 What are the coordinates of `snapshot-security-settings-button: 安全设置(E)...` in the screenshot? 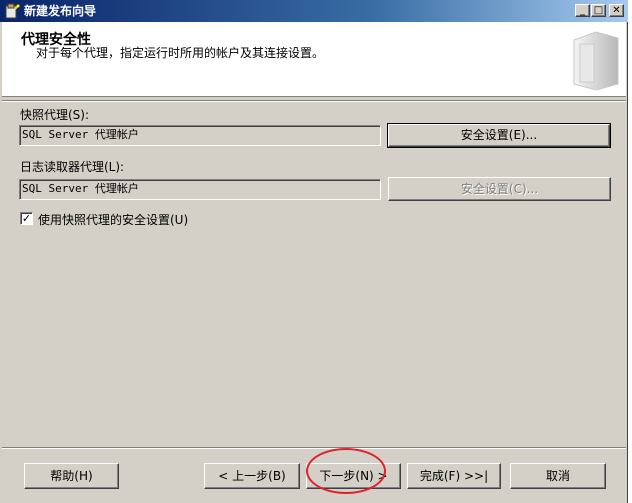 It's located at (499, 135).